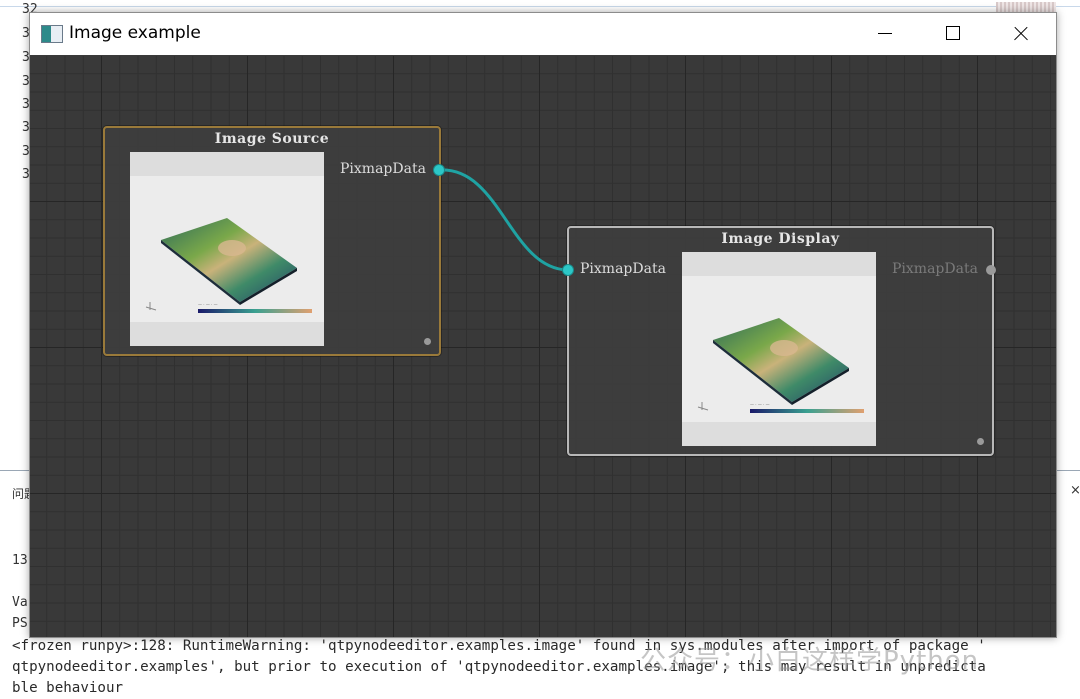  I want to click on panel-close-button: ×, so click(1075, 490).